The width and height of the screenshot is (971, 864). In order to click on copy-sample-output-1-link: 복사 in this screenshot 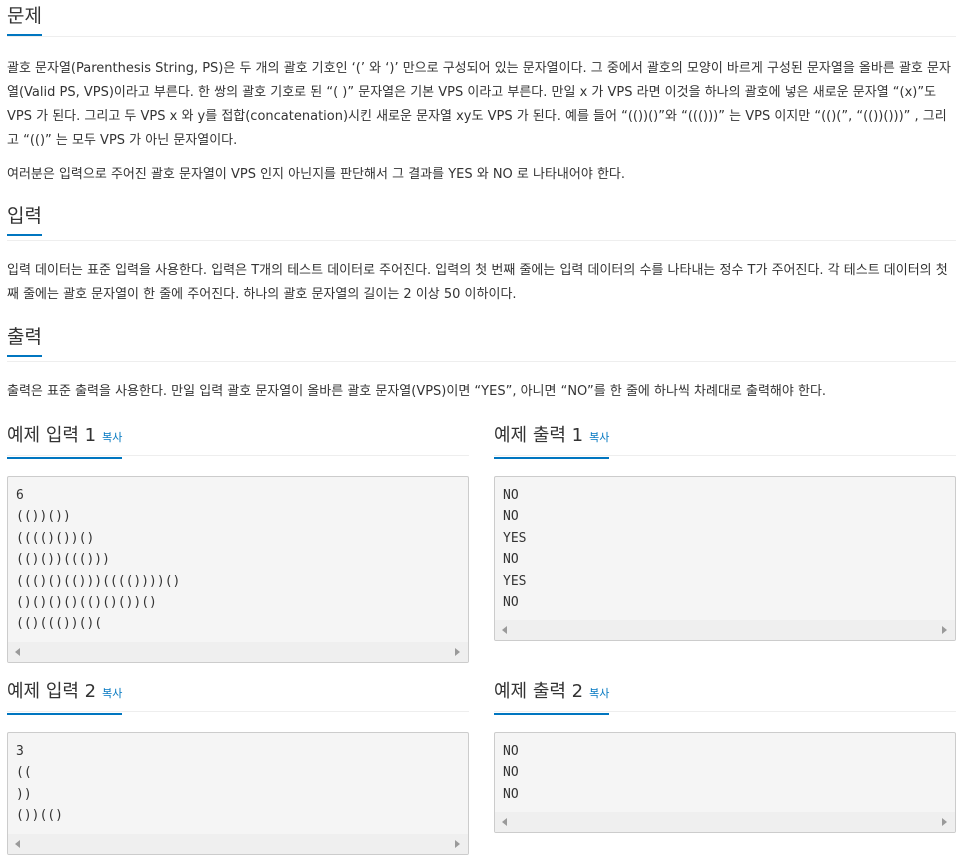, I will do `click(599, 437)`.